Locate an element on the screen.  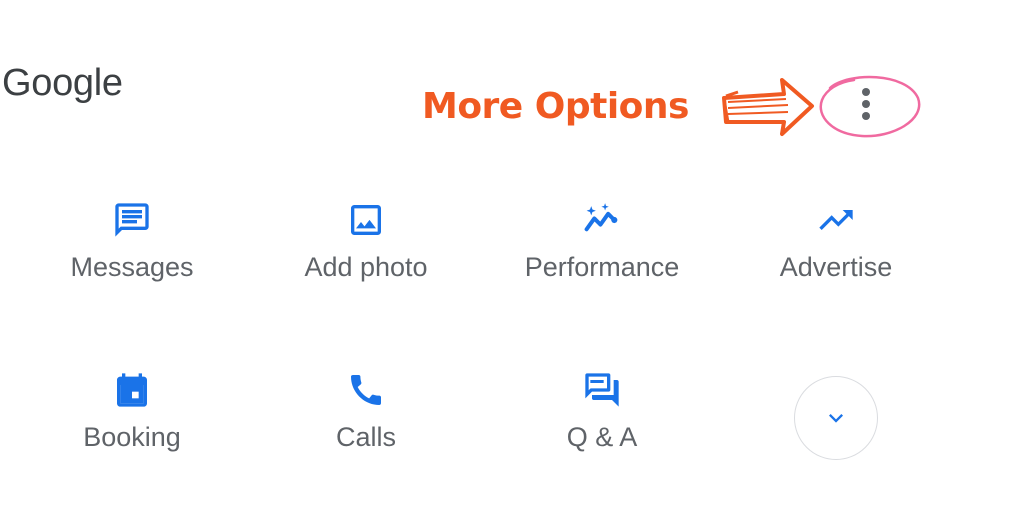
messages-label: Messages is located at coordinates (132, 267).